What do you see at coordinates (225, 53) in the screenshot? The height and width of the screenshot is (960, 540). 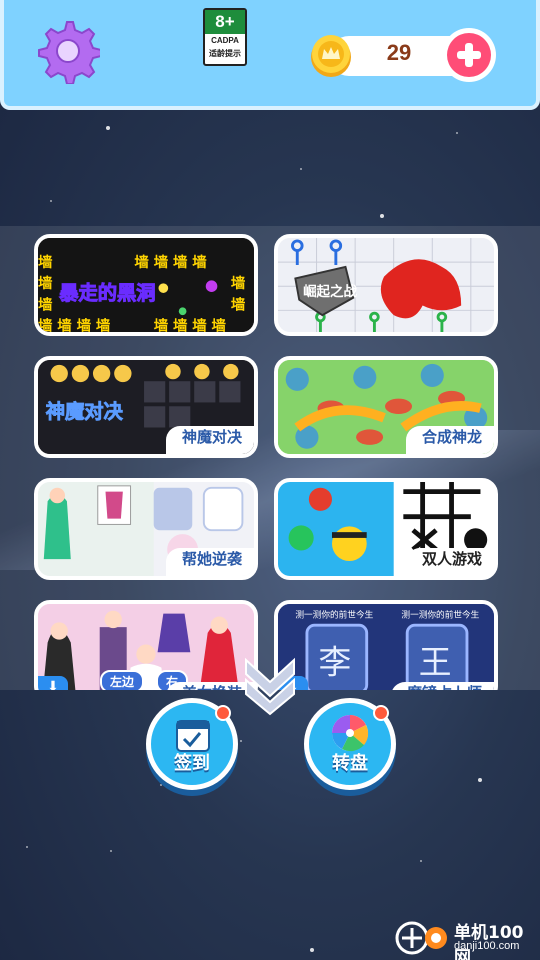 I see `age-rating-tip: 适龄提示` at bounding box center [225, 53].